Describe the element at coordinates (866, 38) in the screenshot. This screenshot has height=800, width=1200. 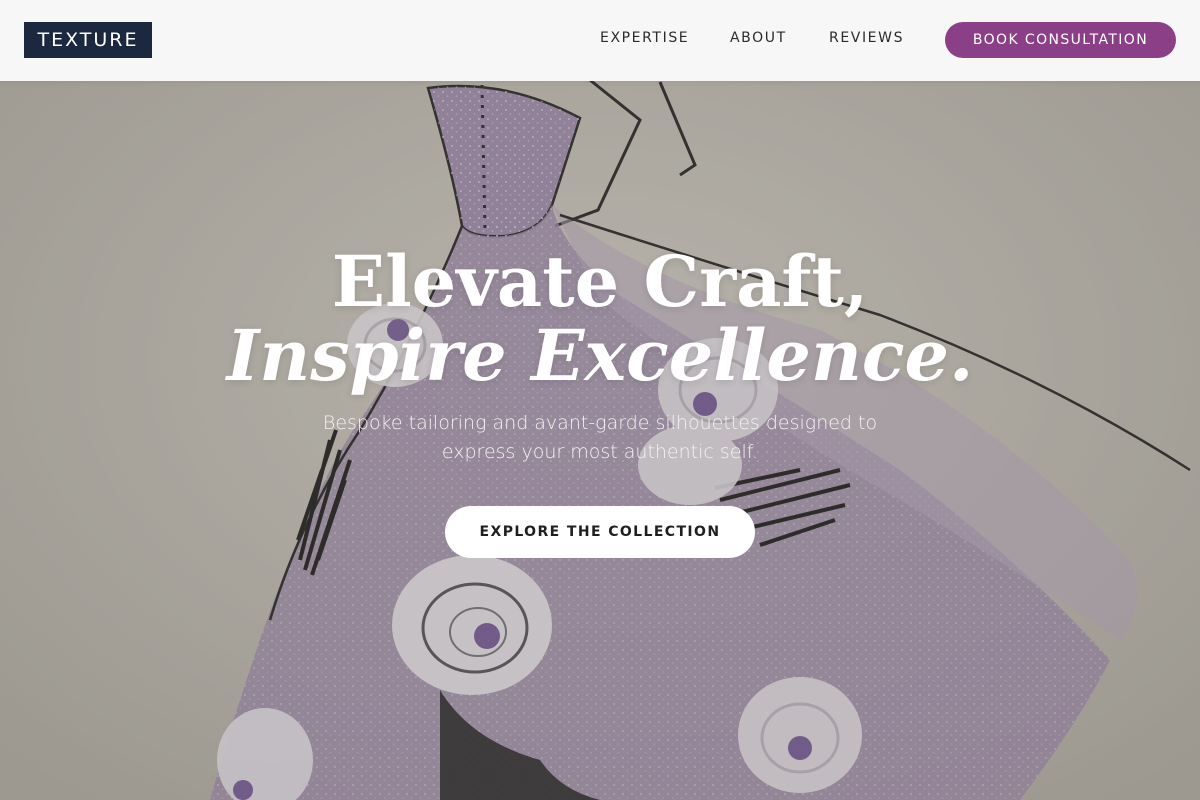
I see `nav-reviews: REVIEWS` at that location.